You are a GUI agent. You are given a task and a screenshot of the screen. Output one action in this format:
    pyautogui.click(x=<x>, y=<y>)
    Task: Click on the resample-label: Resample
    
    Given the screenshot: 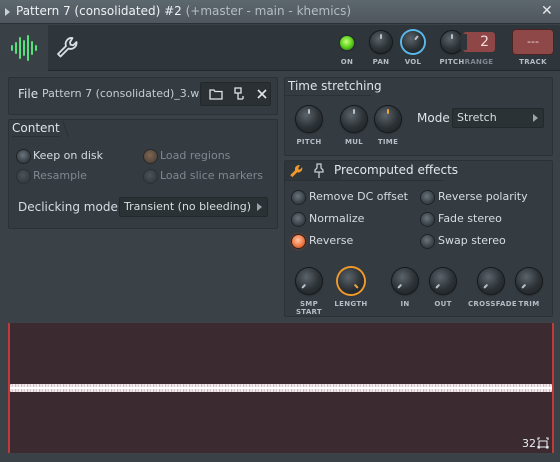 What is the action you would take?
    pyautogui.click(x=60, y=175)
    